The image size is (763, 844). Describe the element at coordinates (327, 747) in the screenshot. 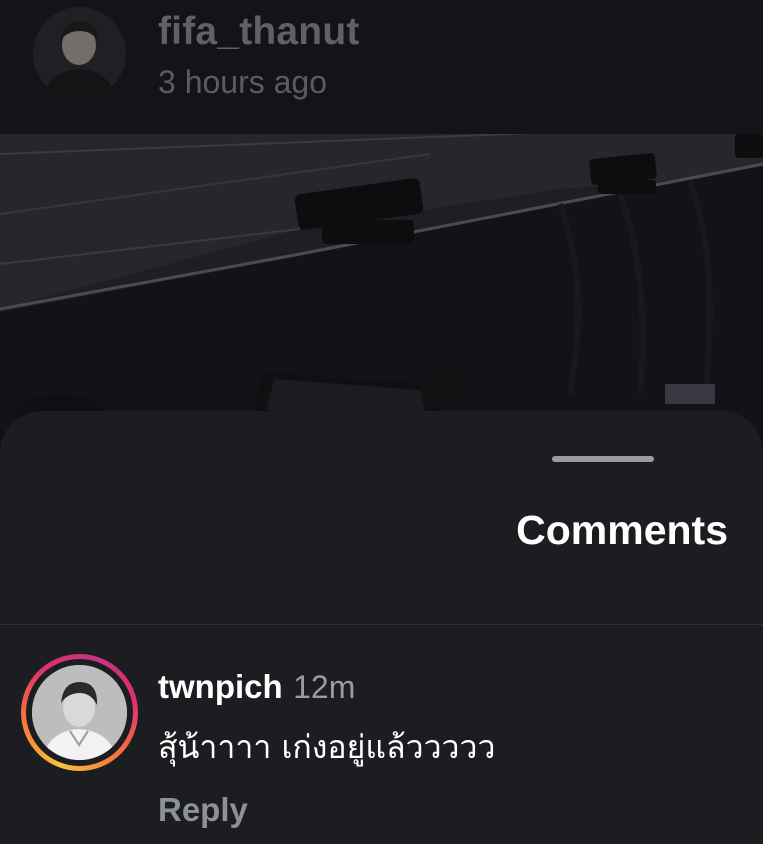

I see `comment-text: สุ้น้าาาา เก่งอยู่แล้ววววว` at that location.